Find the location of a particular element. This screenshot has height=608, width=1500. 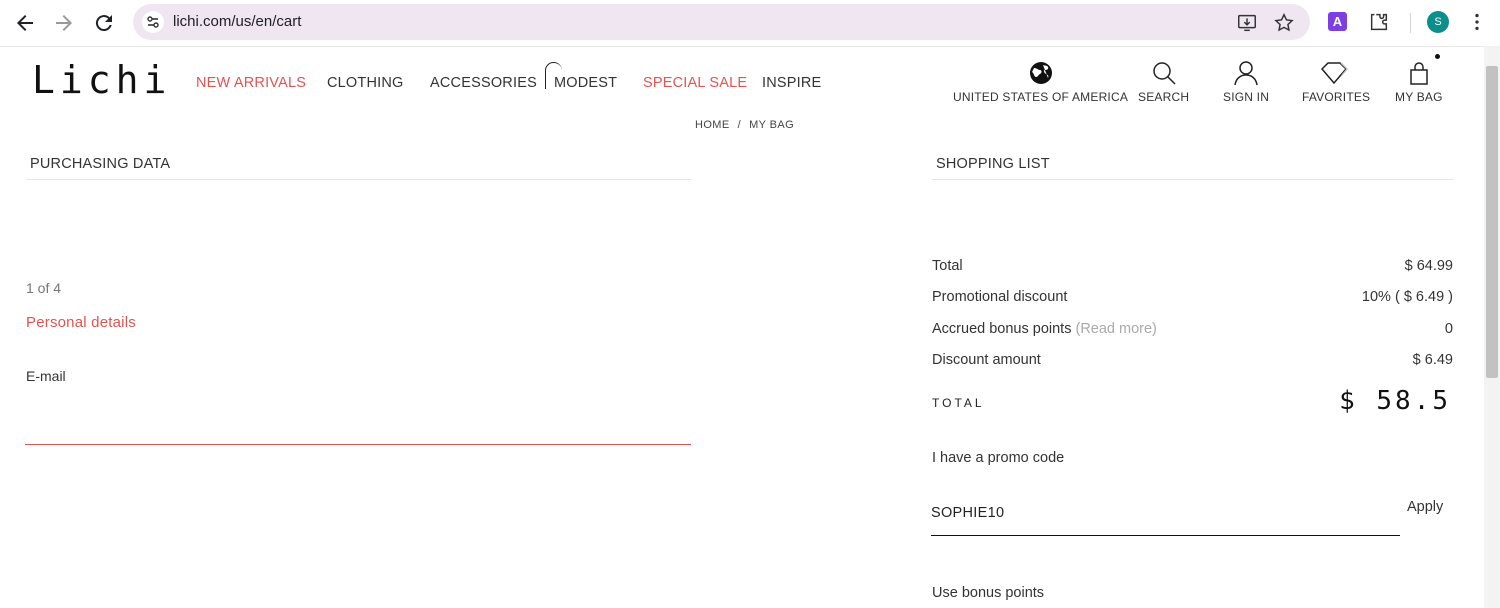

menu-inspire: INSPIRE is located at coordinates (791, 83).